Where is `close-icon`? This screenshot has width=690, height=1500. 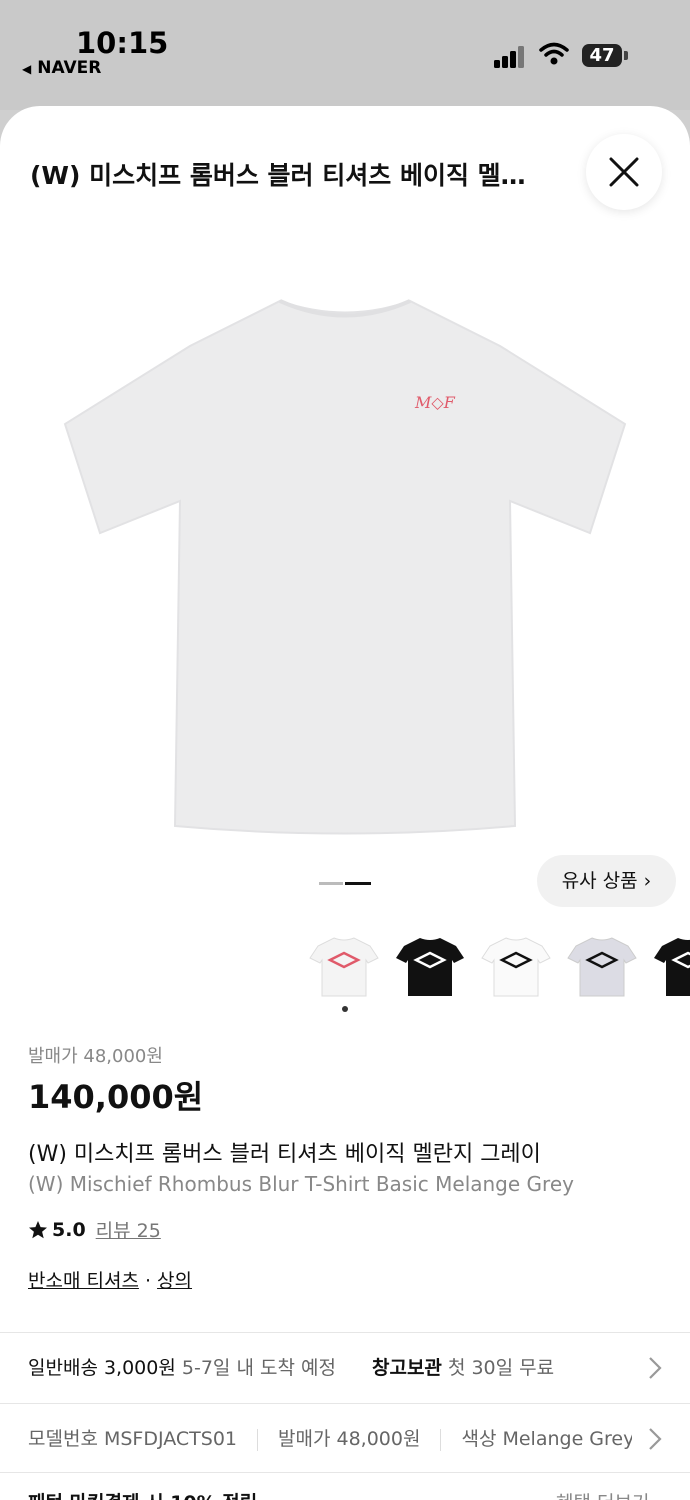 close-icon is located at coordinates (624, 172).